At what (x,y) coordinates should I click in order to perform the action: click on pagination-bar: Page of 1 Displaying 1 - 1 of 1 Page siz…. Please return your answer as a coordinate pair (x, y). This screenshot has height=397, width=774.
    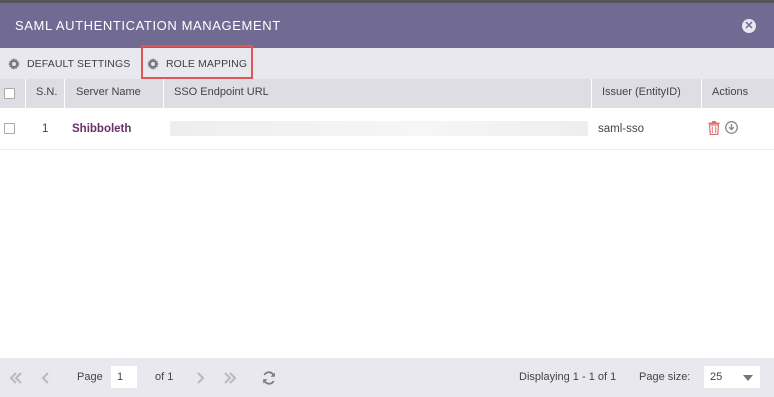
    Looking at the image, I should click on (387, 377).